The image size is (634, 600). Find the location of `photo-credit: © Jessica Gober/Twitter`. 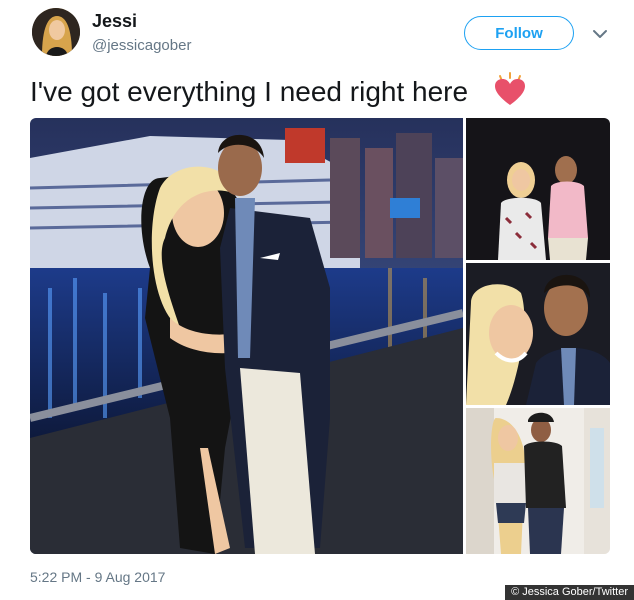

photo-credit: © Jessica Gober/Twitter is located at coordinates (569, 592).